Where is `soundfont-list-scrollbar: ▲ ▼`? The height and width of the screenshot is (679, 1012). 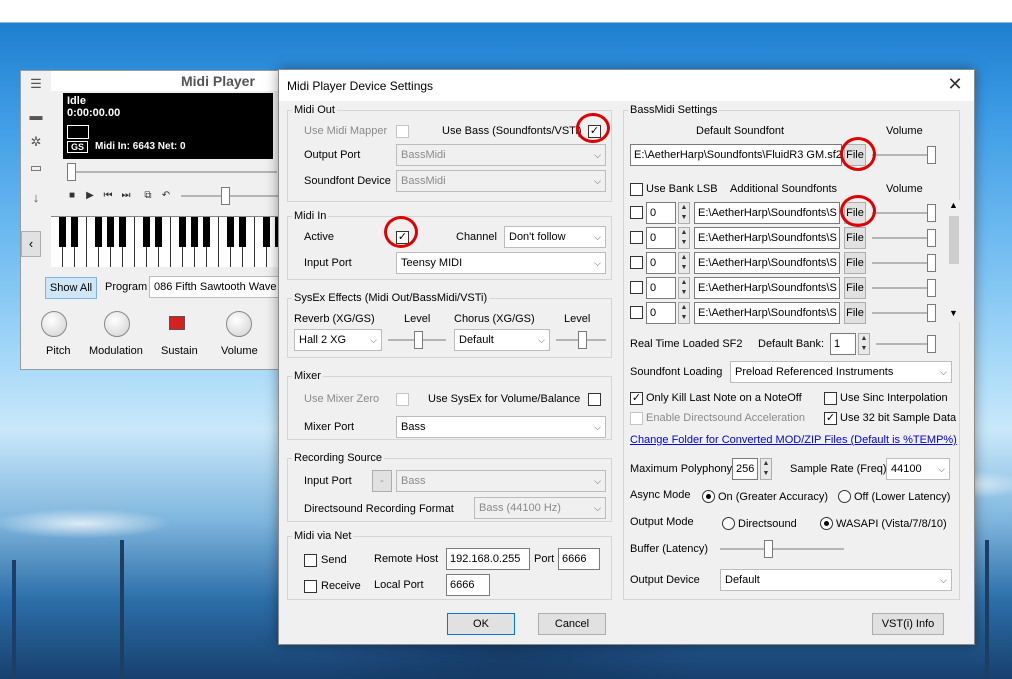 soundfont-list-scrollbar: ▲ ▼ is located at coordinates (954, 261).